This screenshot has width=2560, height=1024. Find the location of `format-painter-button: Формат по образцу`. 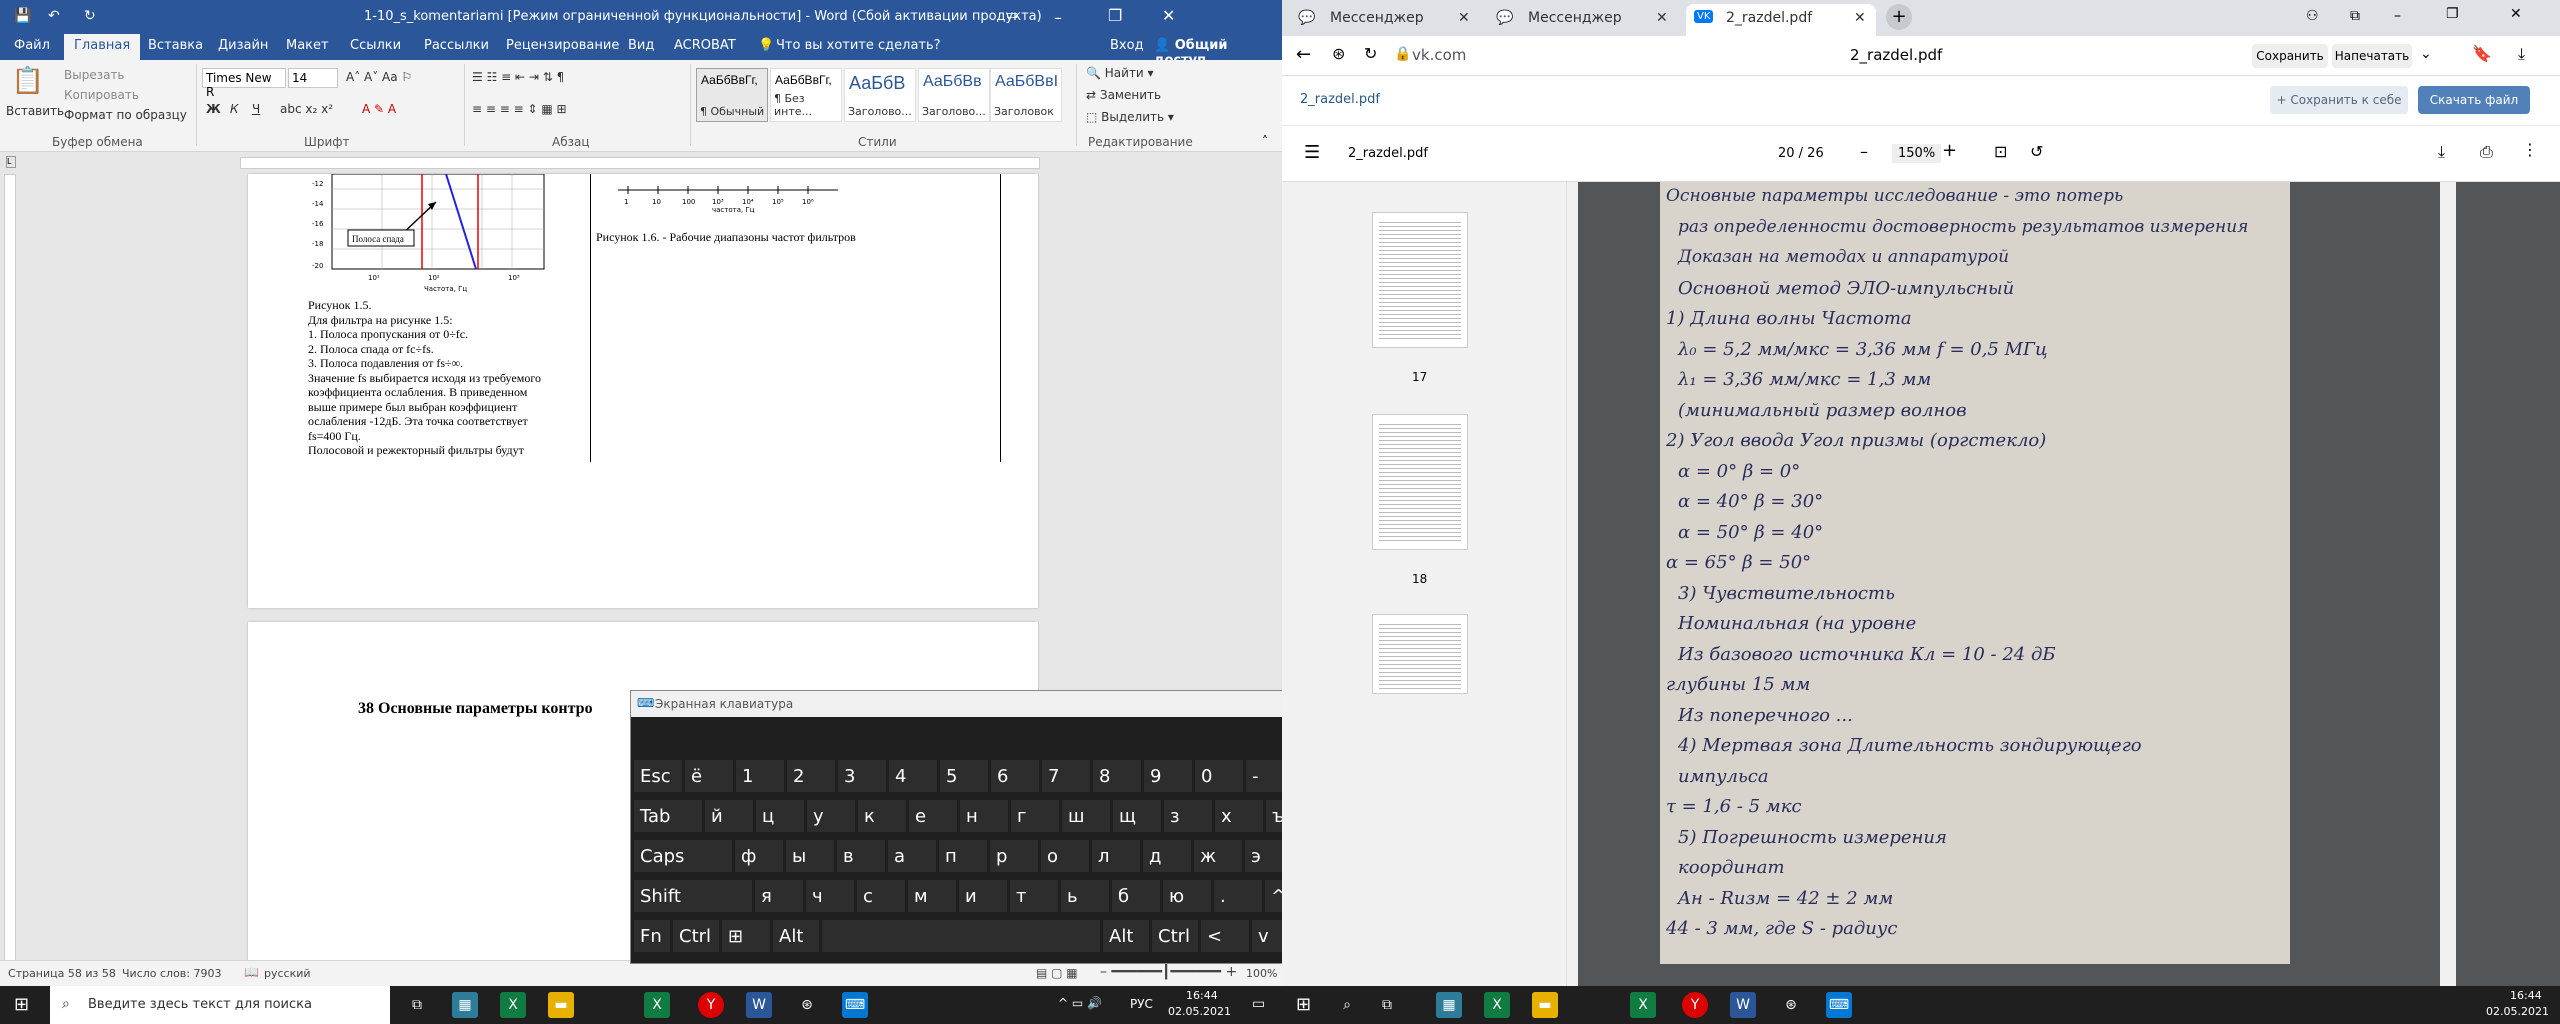

format-painter-button: Формат по образцу is located at coordinates (125, 115).